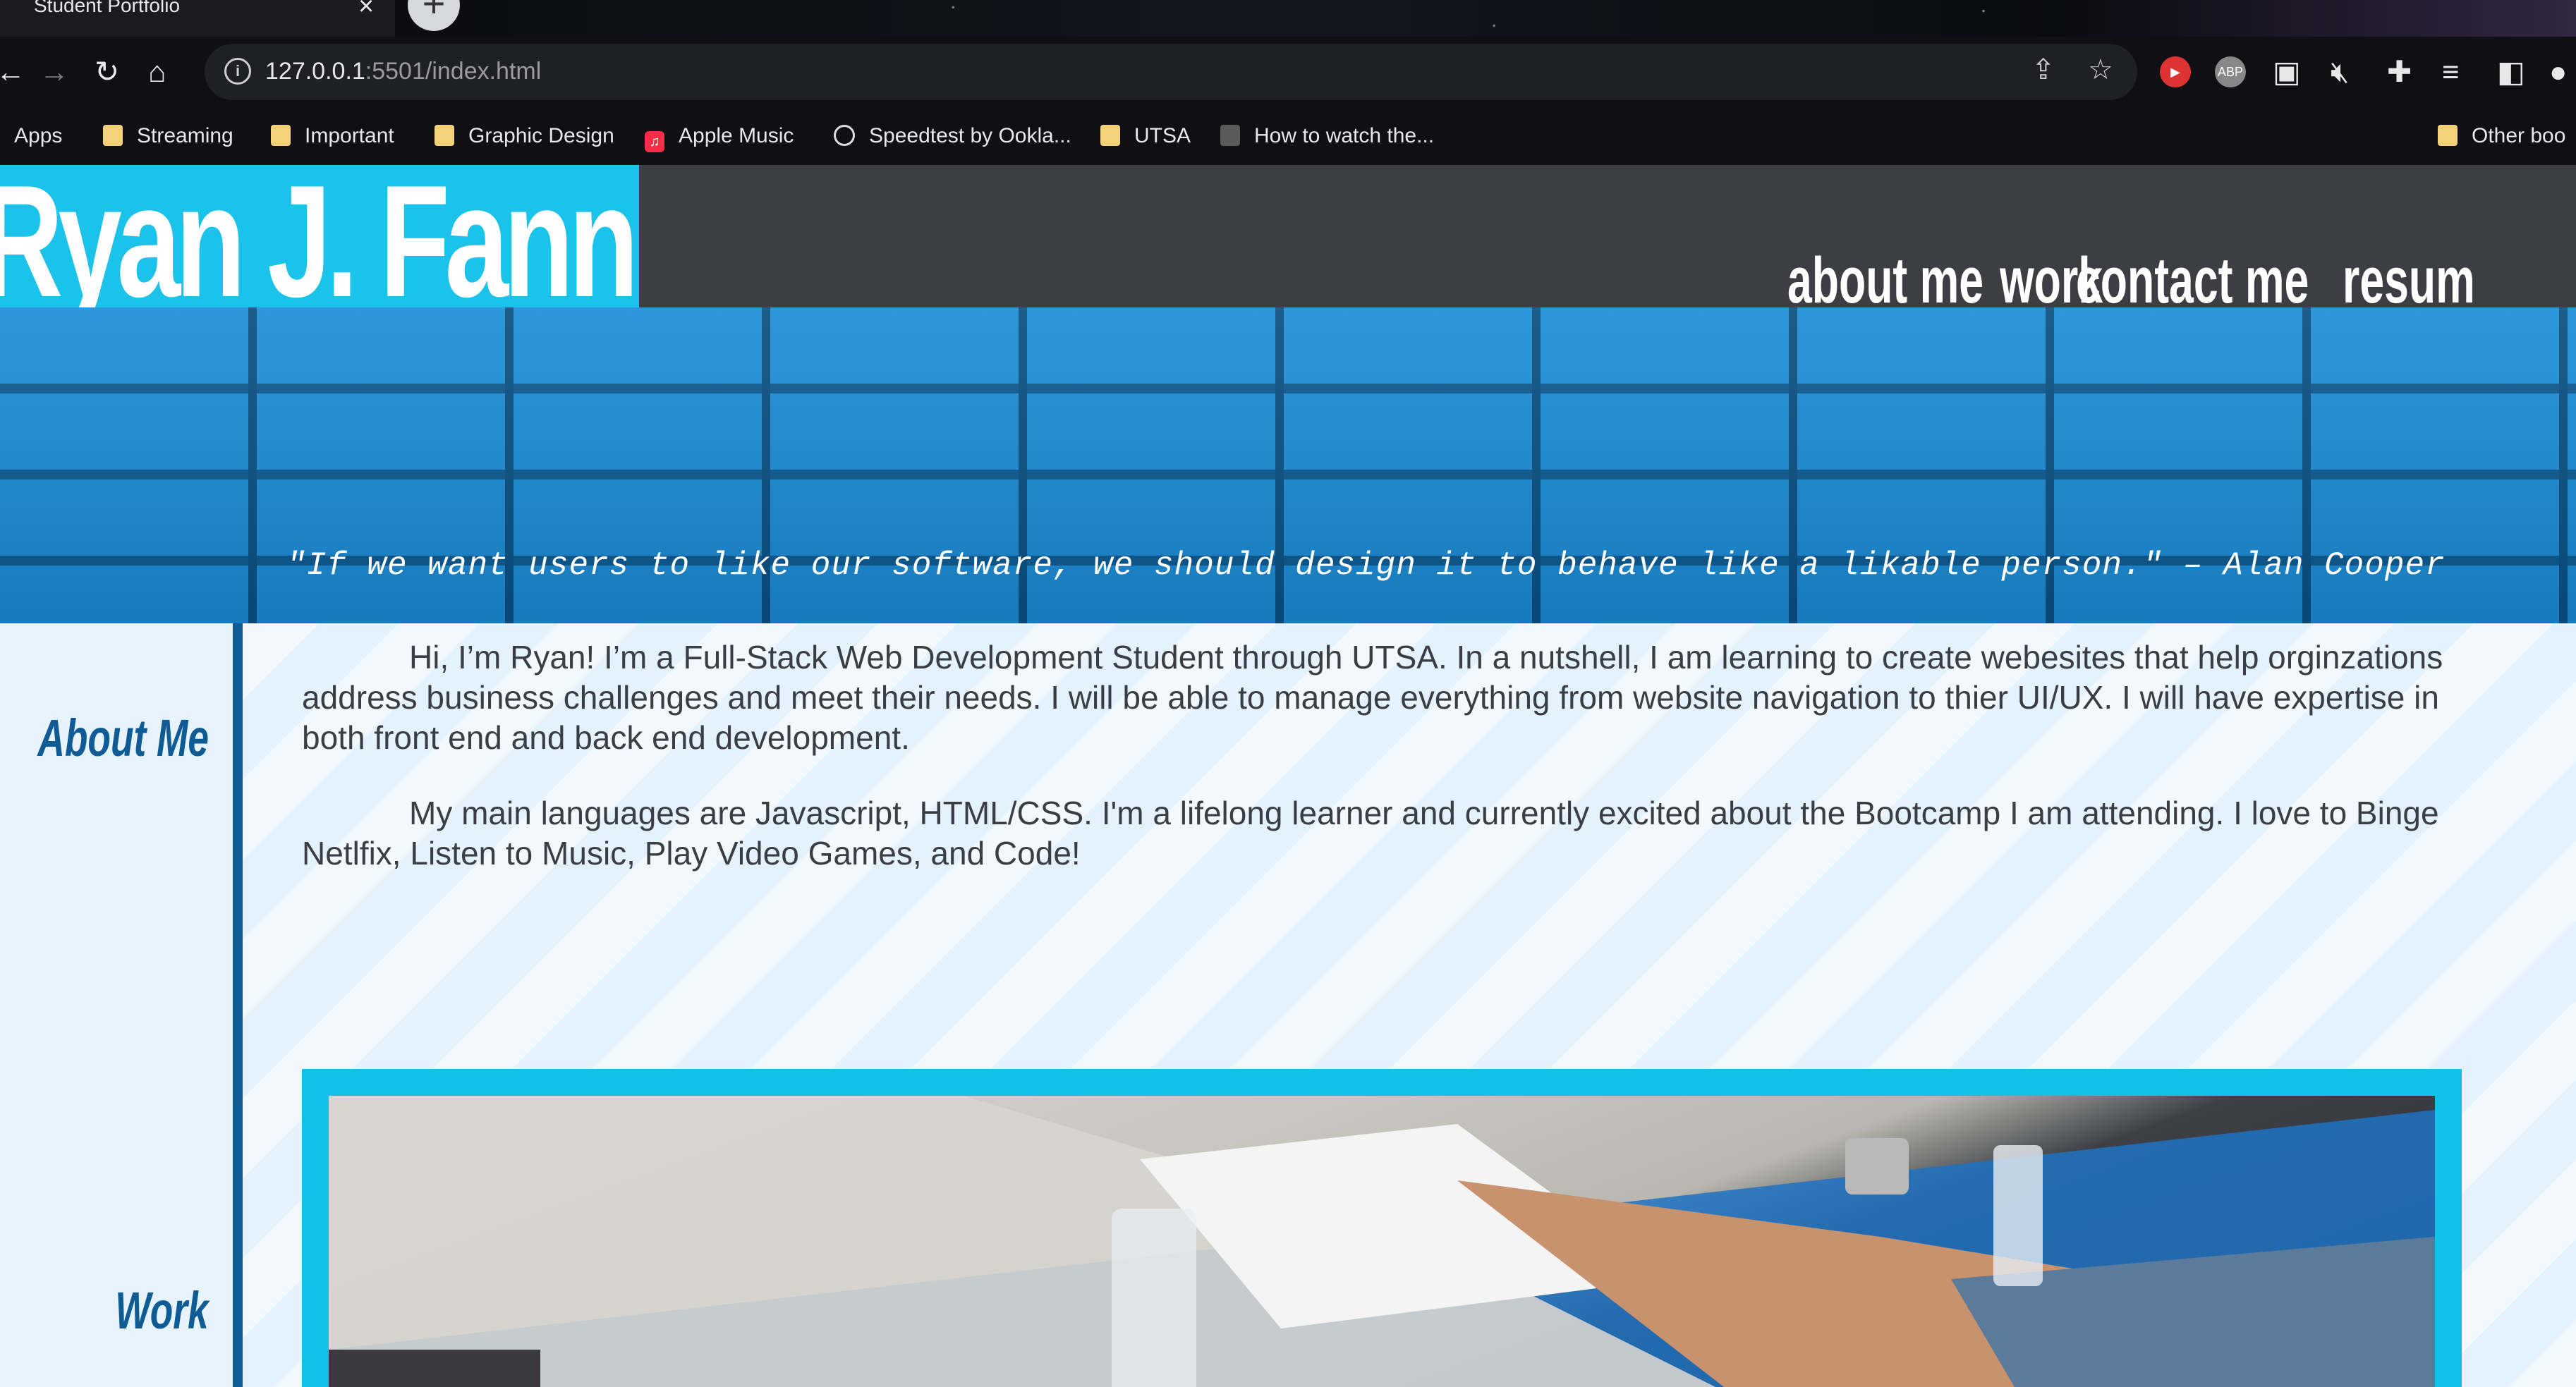 The image size is (2576, 1387). Describe the element at coordinates (237, 71) in the screenshot. I see `site-info-icon: i` at that location.